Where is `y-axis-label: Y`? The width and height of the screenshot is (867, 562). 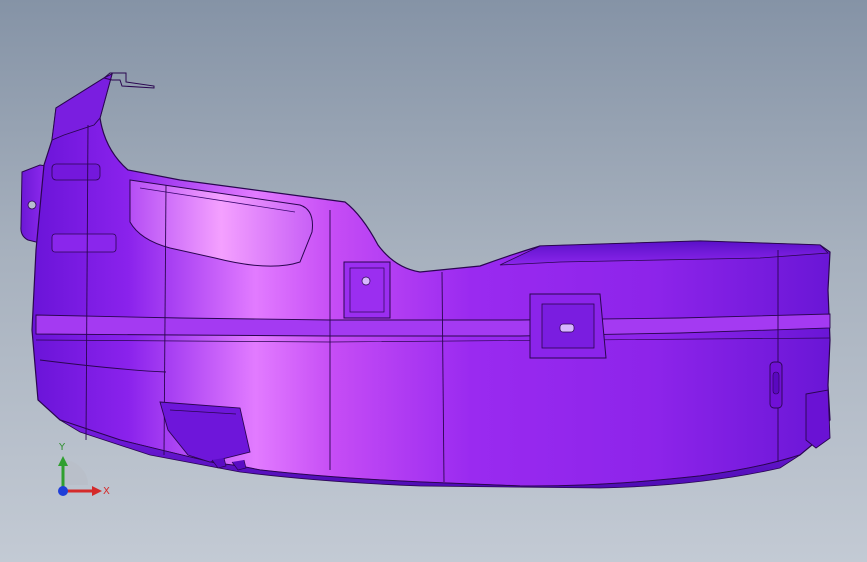
y-axis-label: Y is located at coordinates (62, 447).